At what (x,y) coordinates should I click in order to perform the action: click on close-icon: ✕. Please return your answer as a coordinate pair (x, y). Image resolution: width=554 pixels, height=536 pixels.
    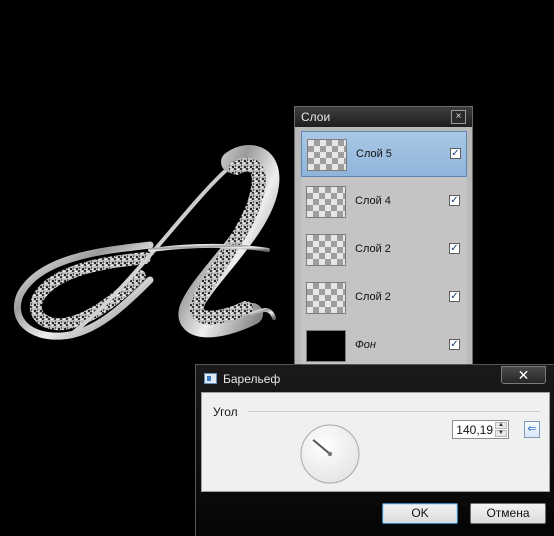
    Looking at the image, I should click on (523, 375).